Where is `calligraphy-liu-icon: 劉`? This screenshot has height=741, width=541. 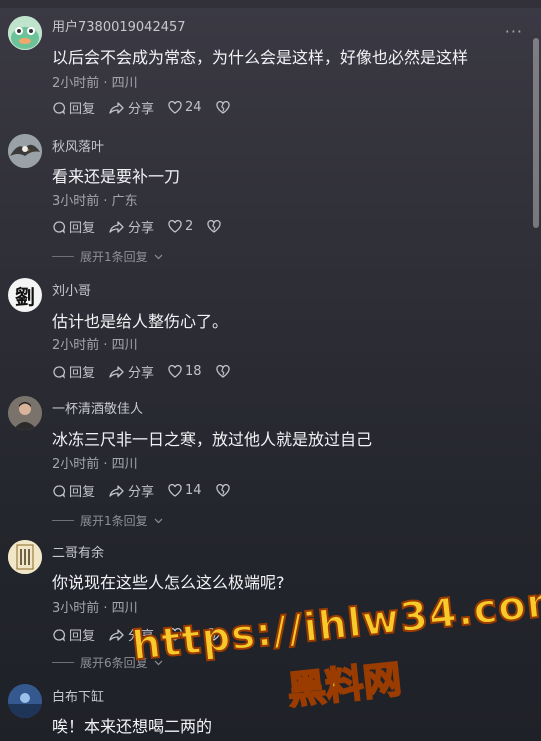 calligraphy-liu-icon: 劉 is located at coordinates (25, 296).